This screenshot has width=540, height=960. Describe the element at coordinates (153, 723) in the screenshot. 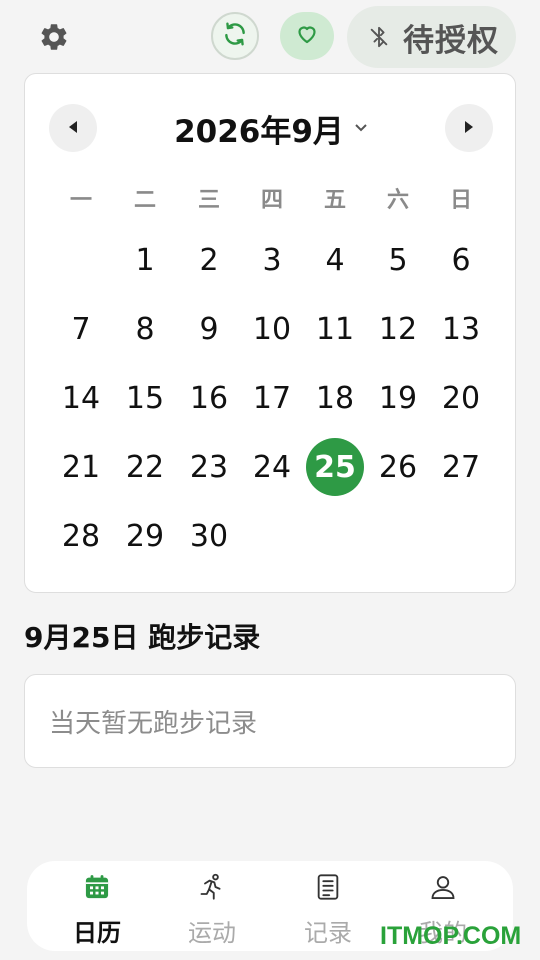

I see `empty-record-text: 当天暂无跑步记录` at that location.